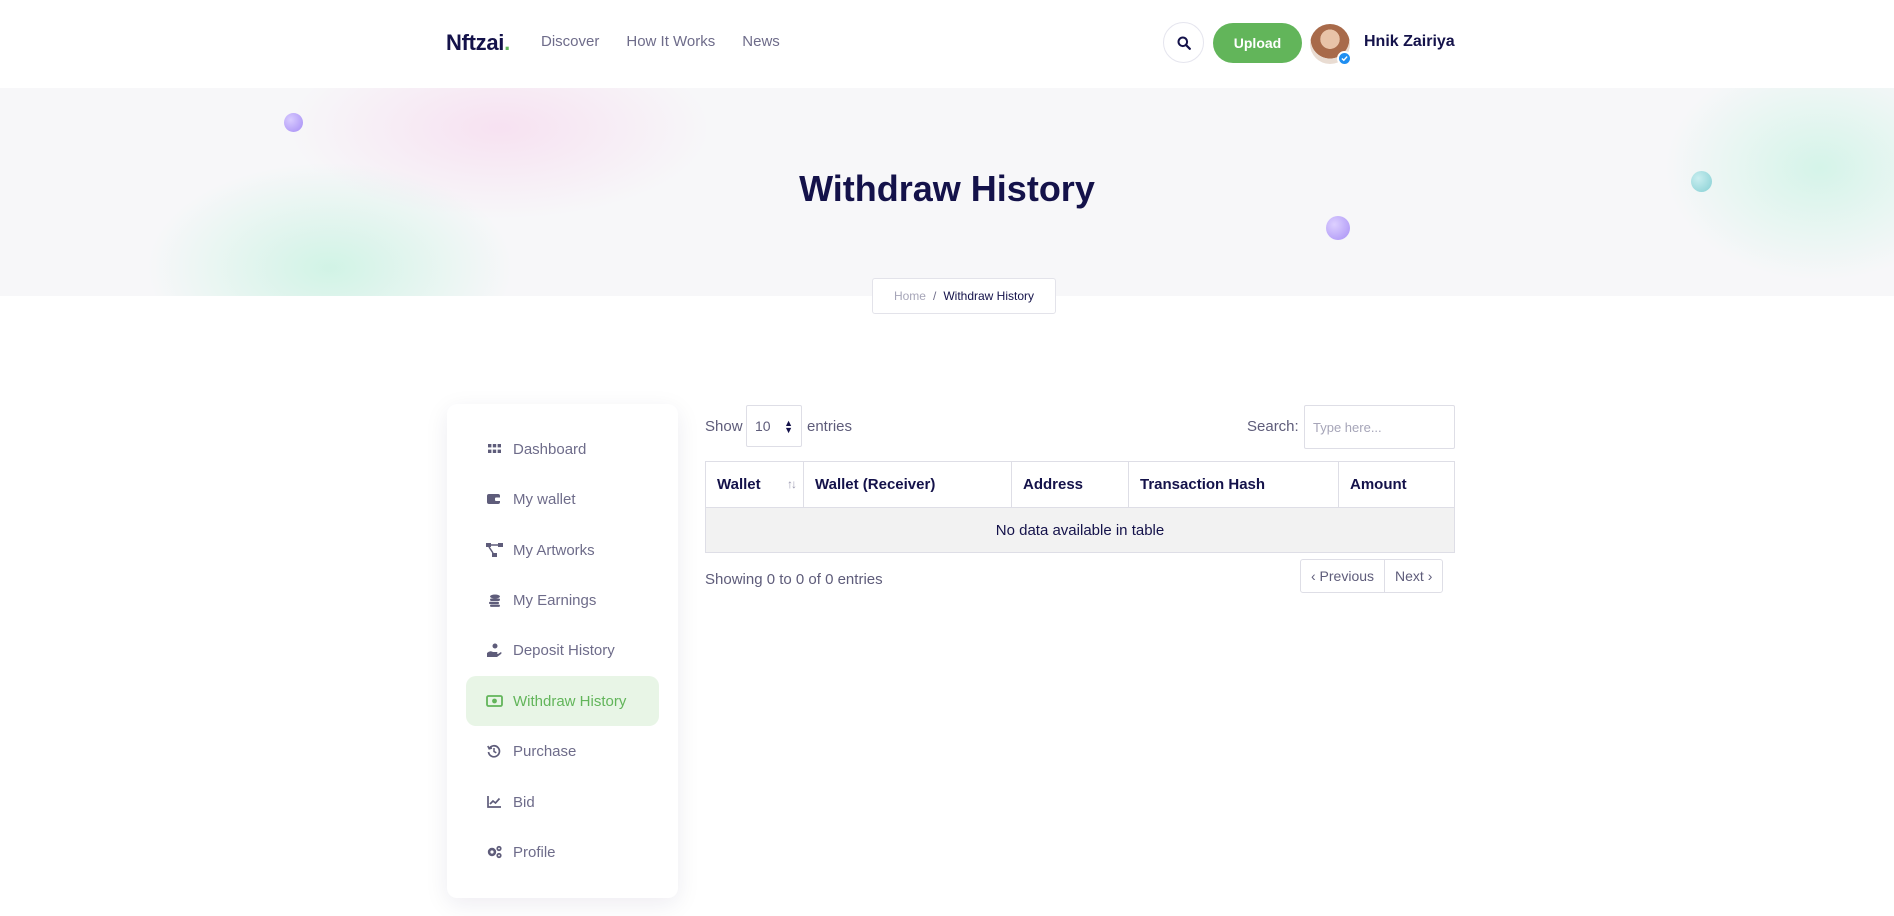  I want to click on sidebar-item-label: Withdraw History, so click(570, 701).